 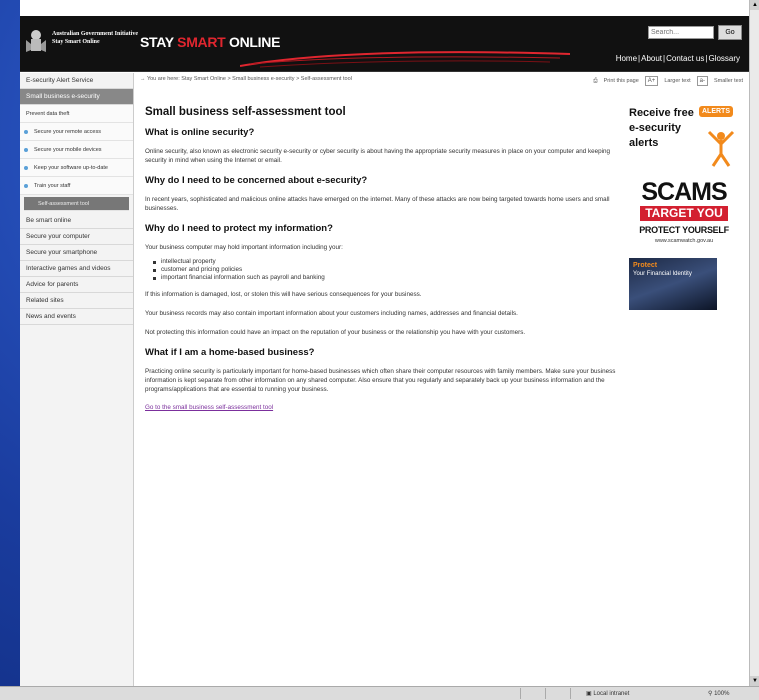 What do you see at coordinates (677, 81) in the screenshot?
I see `larger-text-link: Larger text` at bounding box center [677, 81].